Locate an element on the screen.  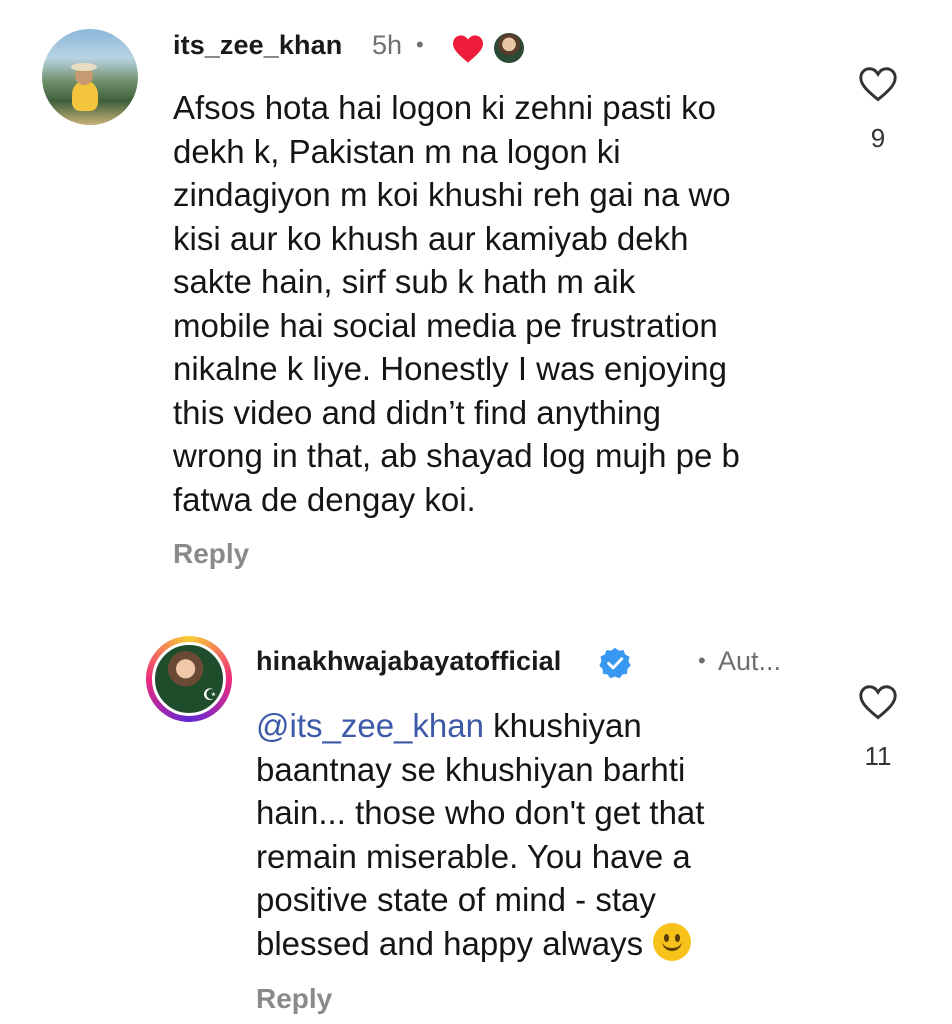
comment-username: its_zee_khan is located at coordinates (257, 45).